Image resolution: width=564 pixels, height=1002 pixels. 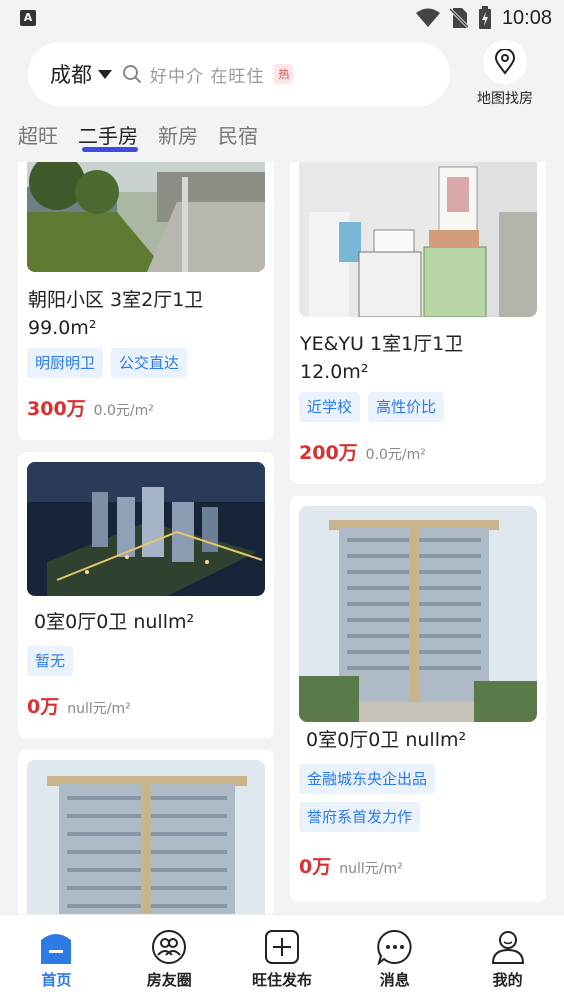 I want to click on nav-profile: 我的, so click(x=507, y=958).